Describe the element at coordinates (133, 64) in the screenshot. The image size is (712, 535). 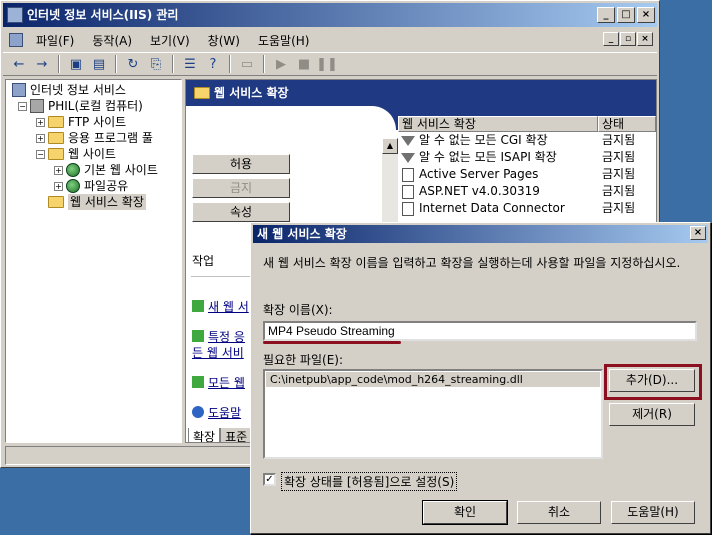
I see `refresh-icon: ↻` at that location.